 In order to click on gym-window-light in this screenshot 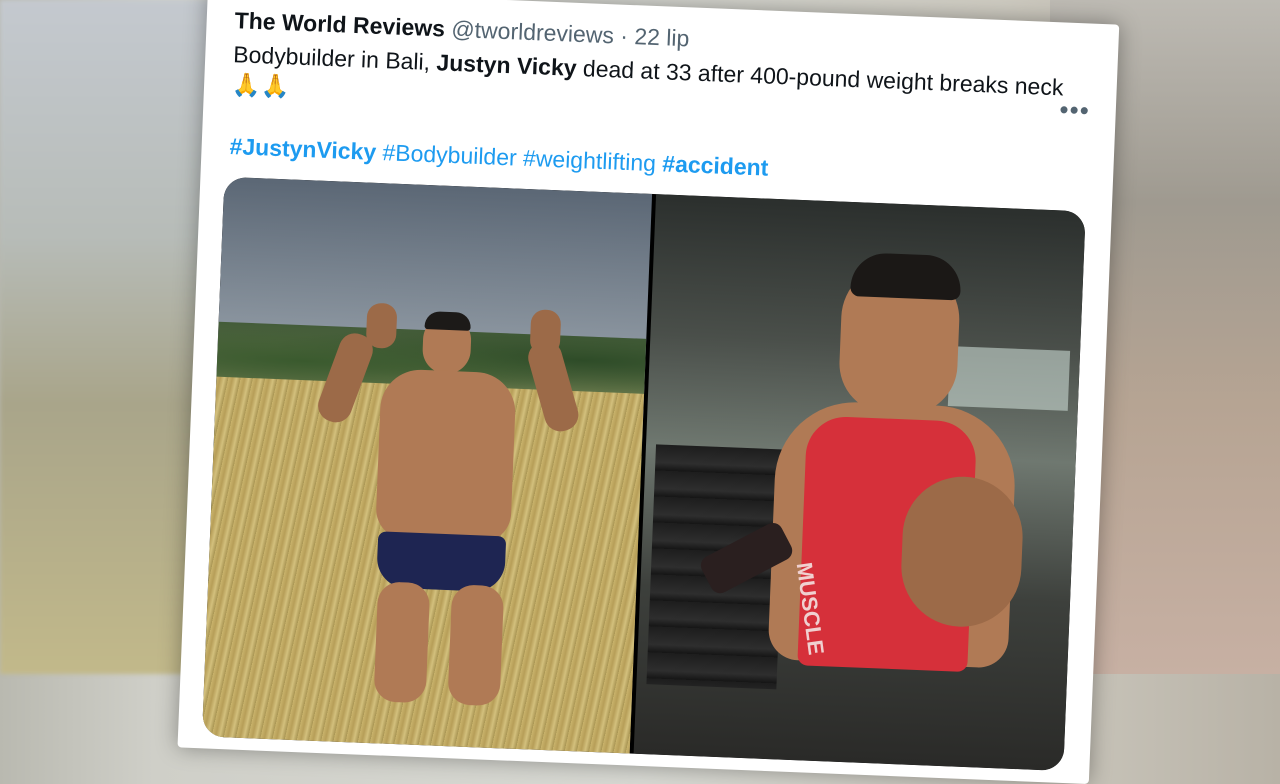, I will do `click(1009, 378)`.